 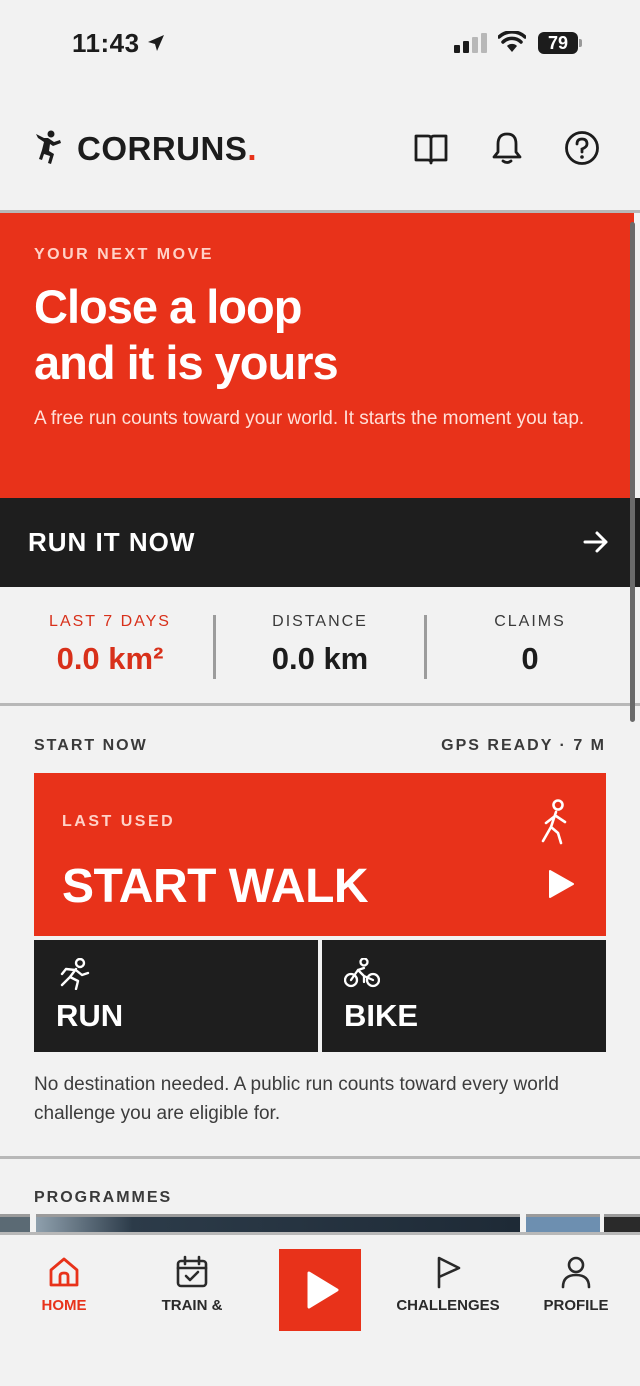 What do you see at coordinates (576, 1272) in the screenshot?
I see `person-icon` at bounding box center [576, 1272].